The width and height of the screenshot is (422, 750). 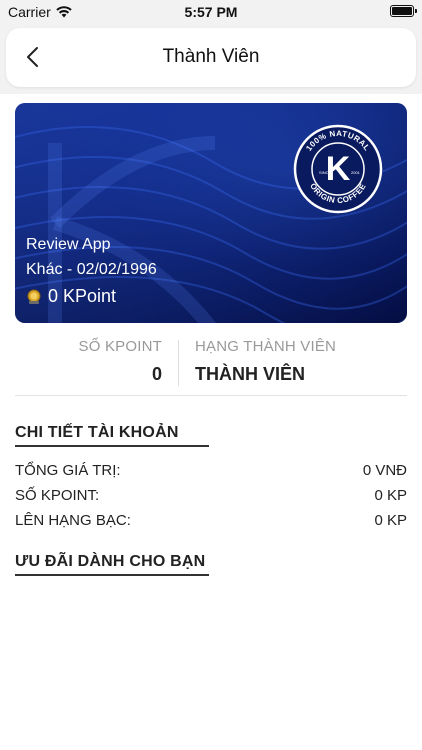 I want to click on status-time: 5:57 PM, so click(x=211, y=12).